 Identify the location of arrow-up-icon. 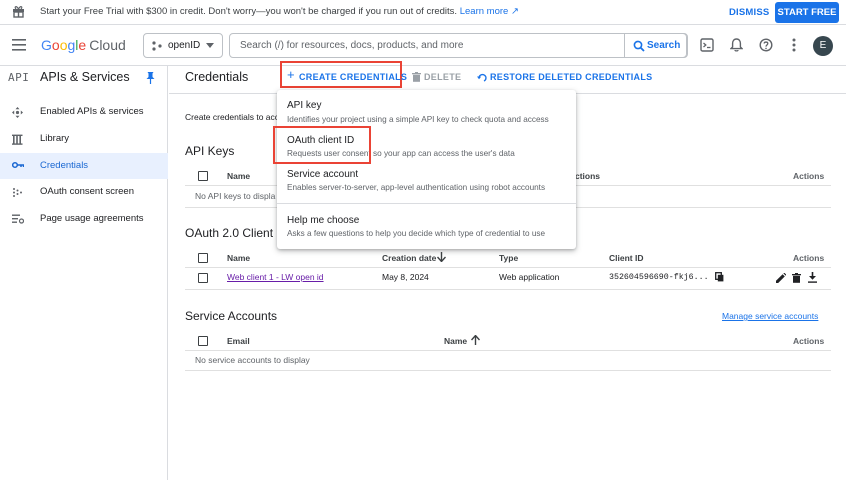
(475, 340).